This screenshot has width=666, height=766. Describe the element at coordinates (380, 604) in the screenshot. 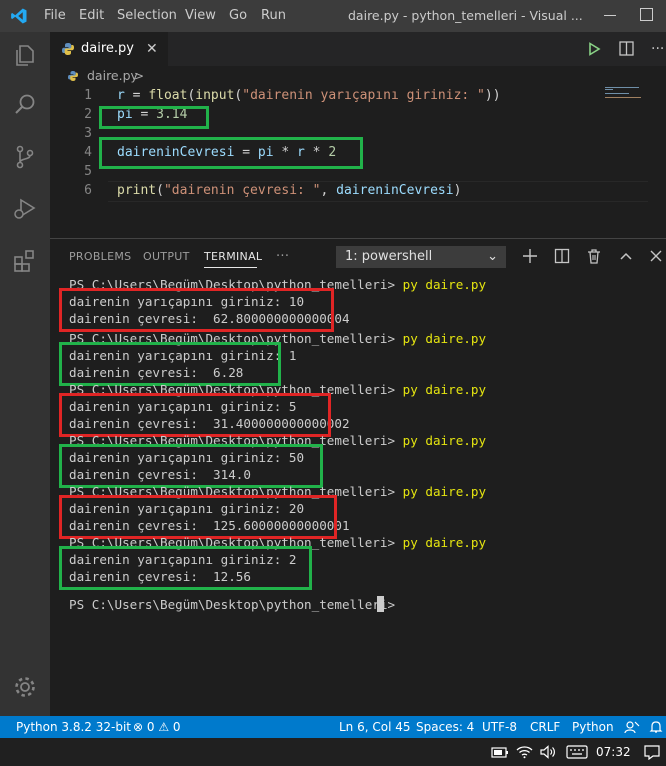

I see `terminal-cursor` at that location.